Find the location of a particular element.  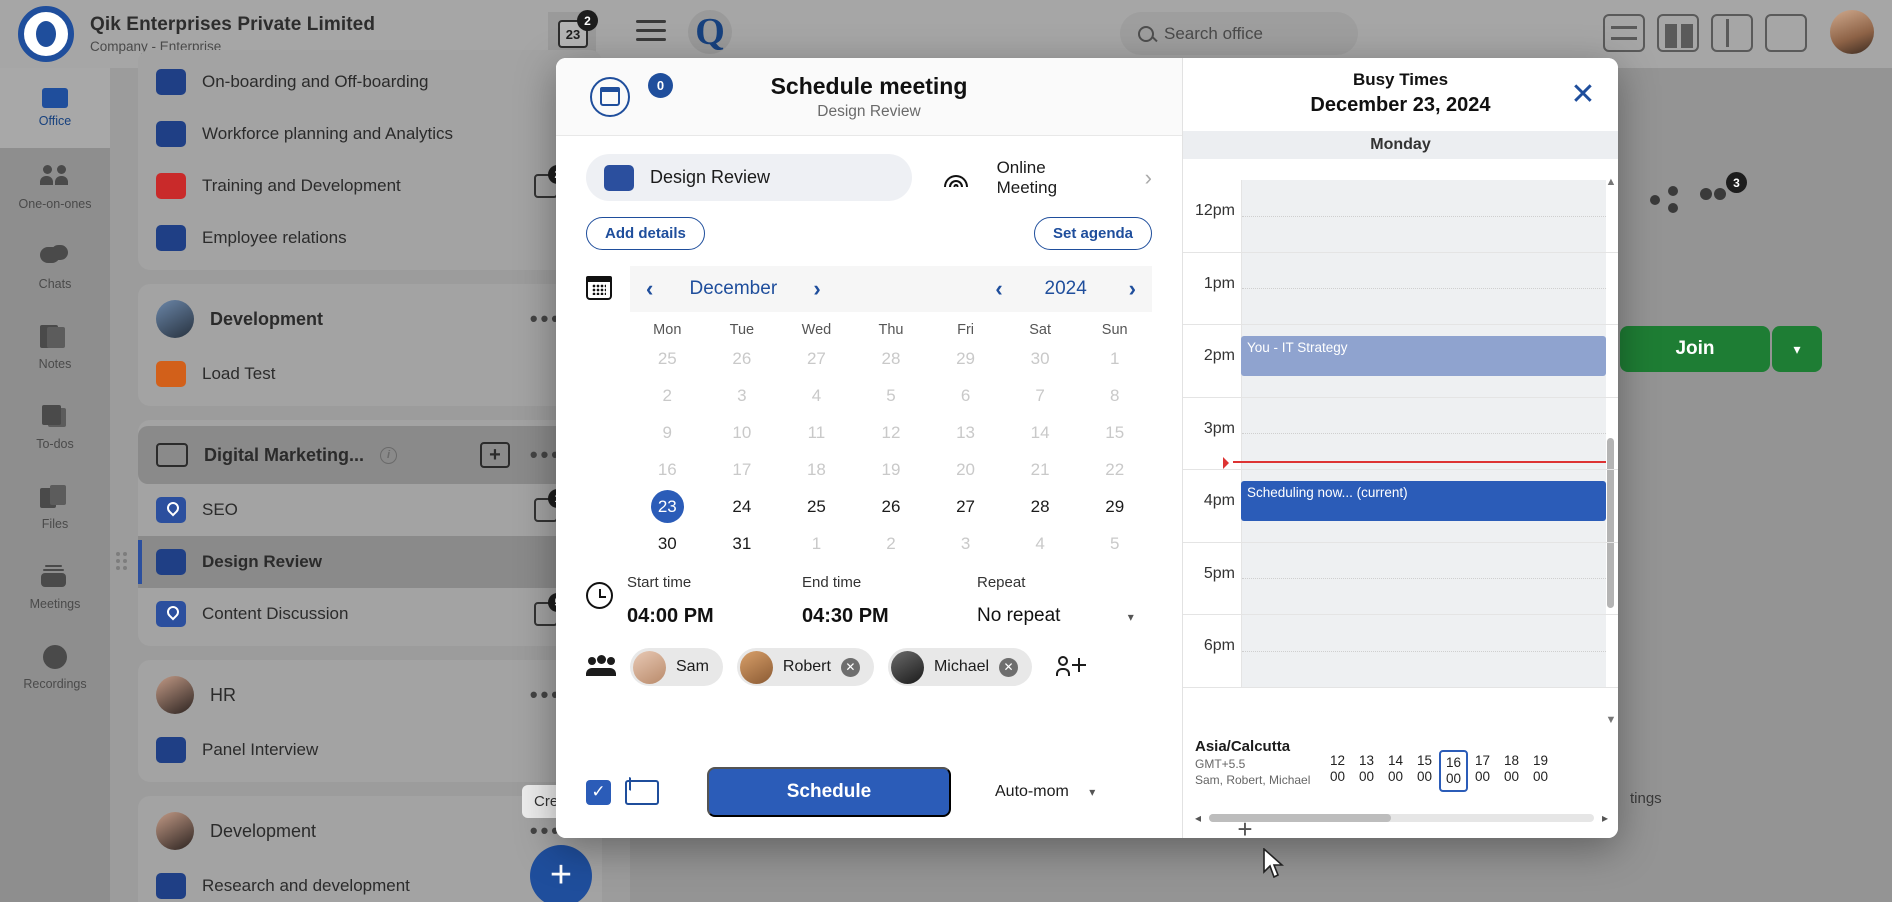

busy-hour-row: 1pm is located at coordinates (1400, 288).